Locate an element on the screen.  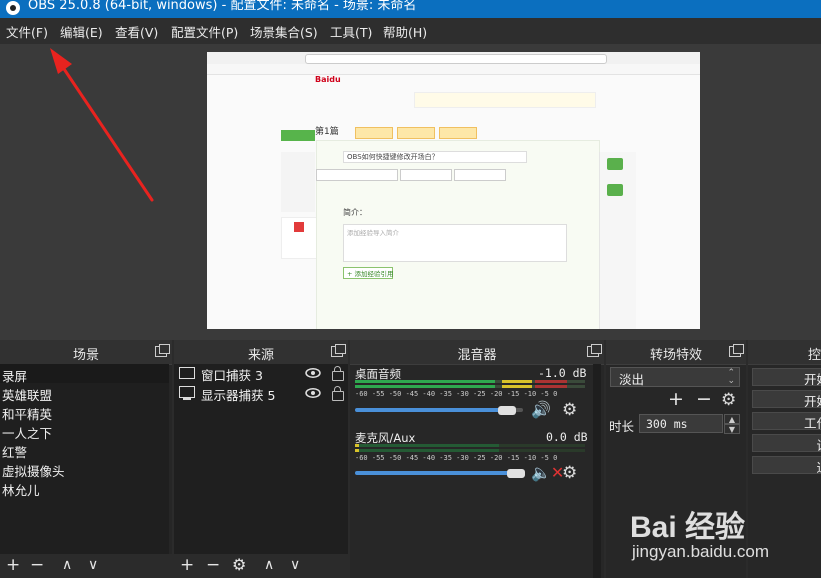
remove-scene-icon: − is located at coordinates (37, 565).